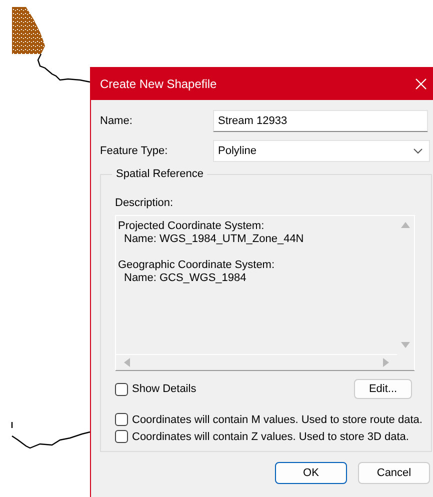  What do you see at coordinates (158, 84) in the screenshot?
I see `window-title: Create New Shapefile` at bounding box center [158, 84].